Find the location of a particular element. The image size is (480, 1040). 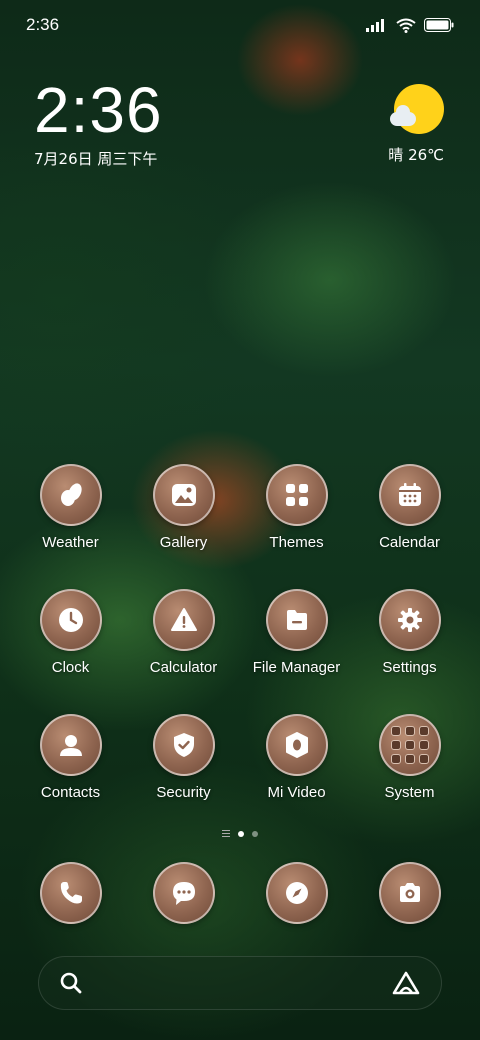

phone-icon is located at coordinates (70, 893).